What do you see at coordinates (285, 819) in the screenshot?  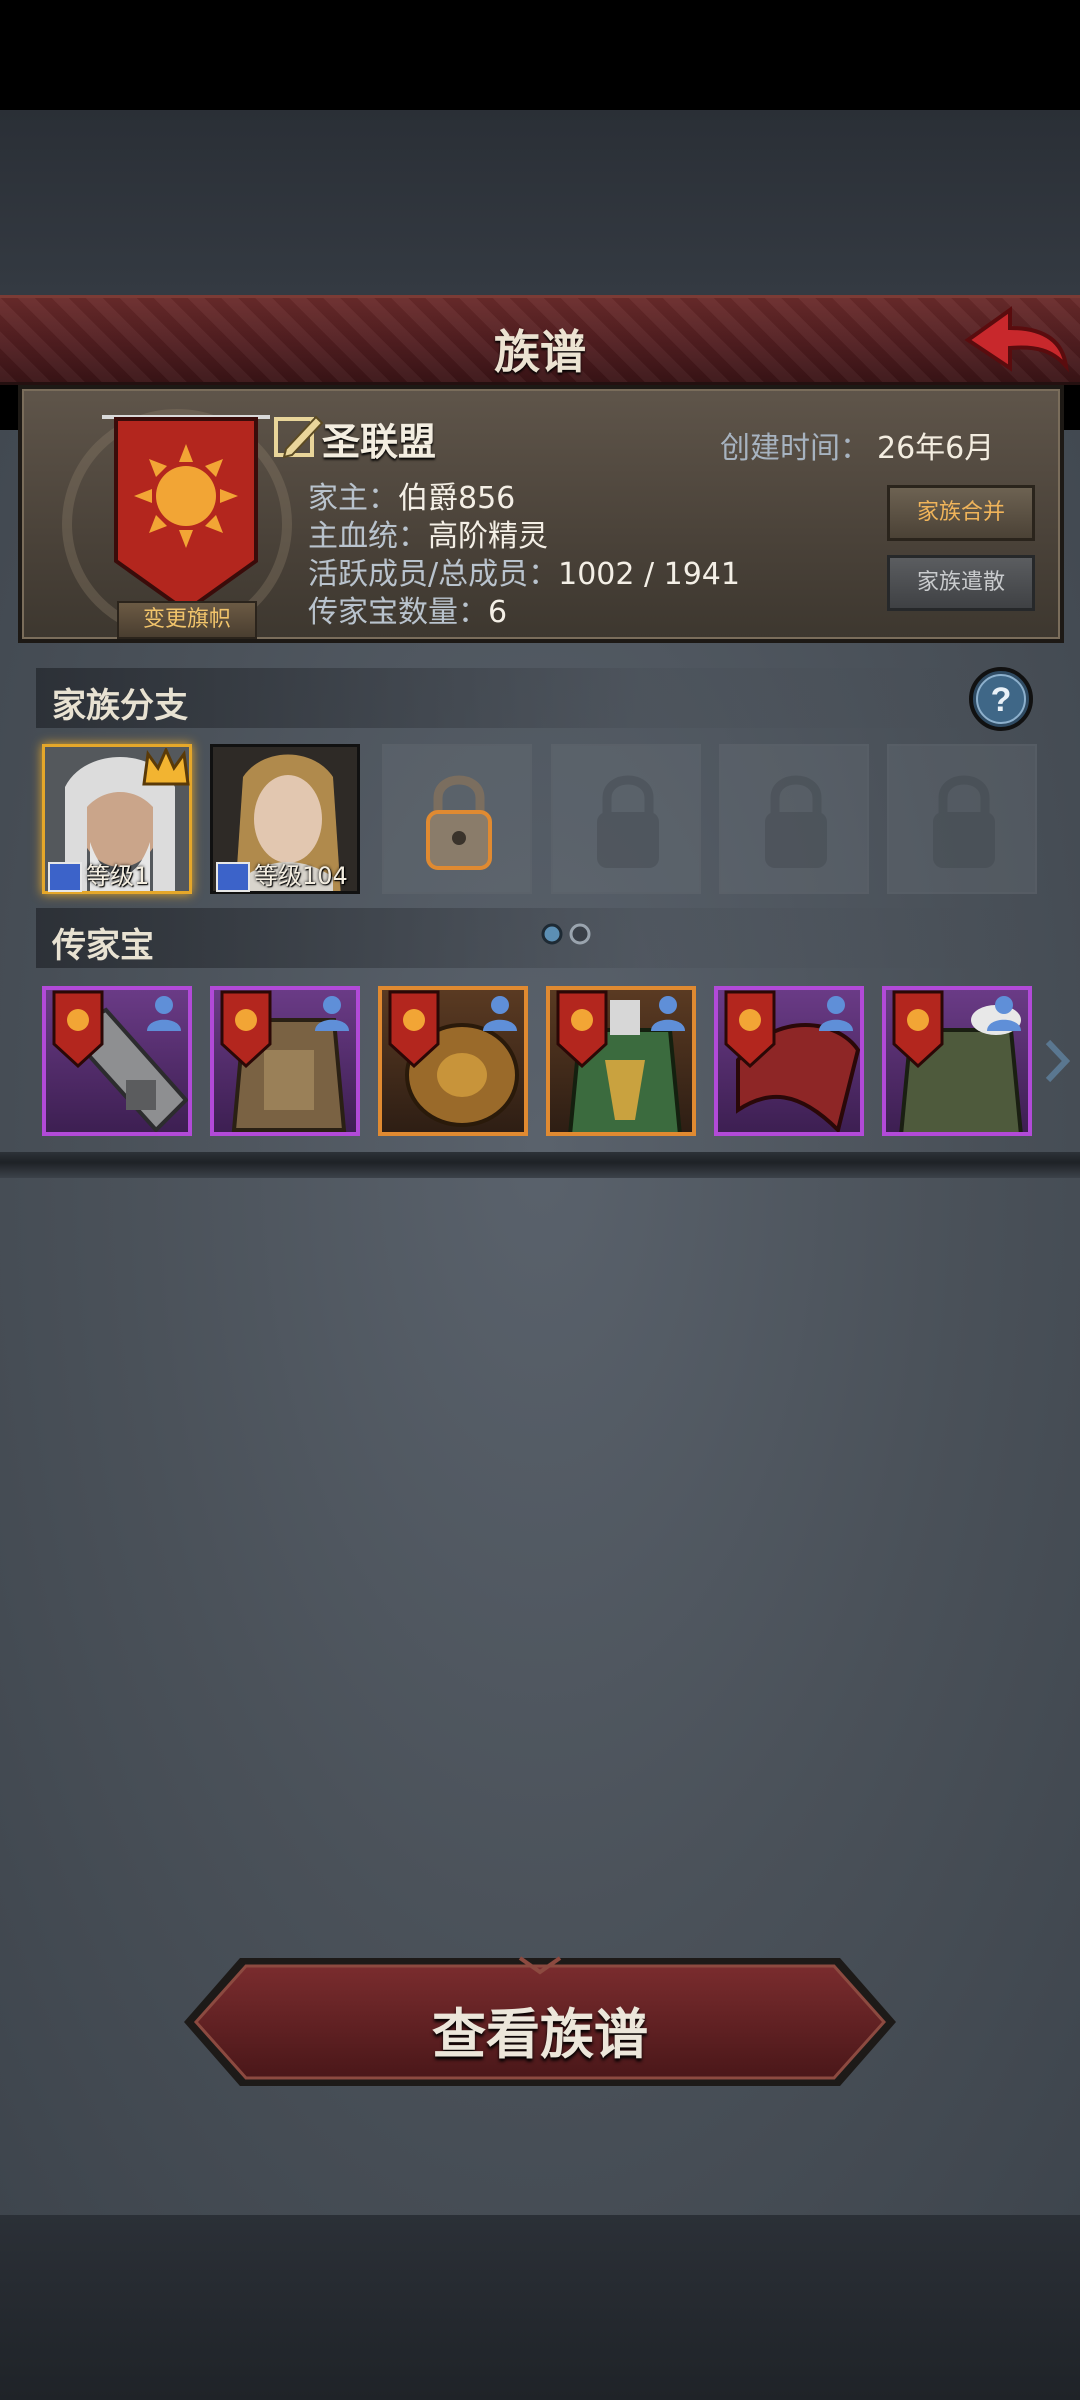 I see `branch-member-slot: 等级104` at bounding box center [285, 819].